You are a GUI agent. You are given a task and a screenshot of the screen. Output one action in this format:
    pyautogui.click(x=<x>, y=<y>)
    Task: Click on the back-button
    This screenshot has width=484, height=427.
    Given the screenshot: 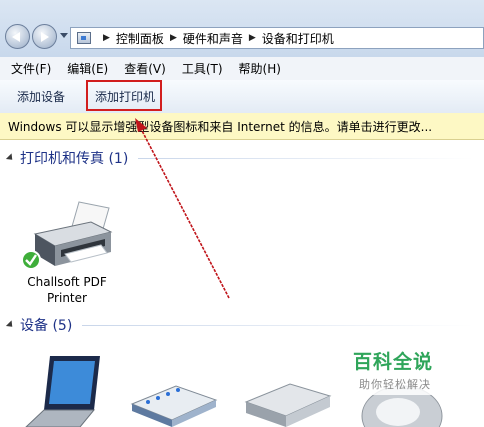 What is the action you would take?
    pyautogui.click(x=17, y=36)
    